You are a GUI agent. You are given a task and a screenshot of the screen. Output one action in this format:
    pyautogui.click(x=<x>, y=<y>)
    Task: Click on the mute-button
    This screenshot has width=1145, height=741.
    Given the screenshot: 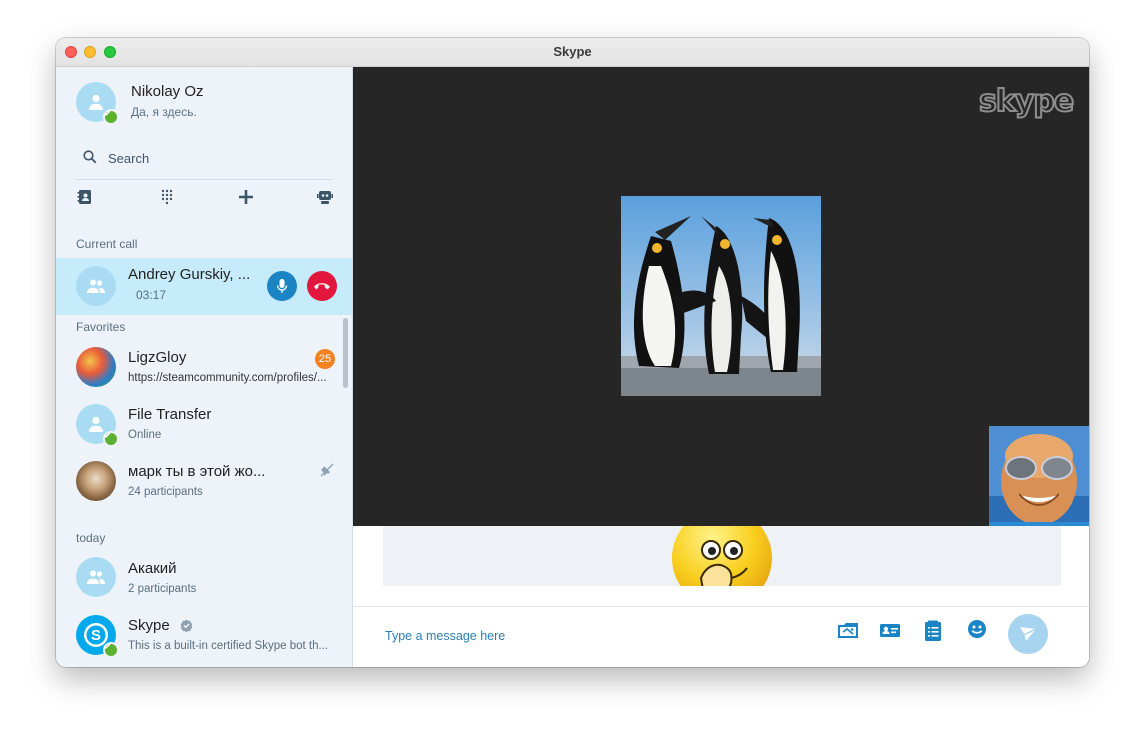 What is the action you would take?
    pyautogui.click(x=282, y=286)
    